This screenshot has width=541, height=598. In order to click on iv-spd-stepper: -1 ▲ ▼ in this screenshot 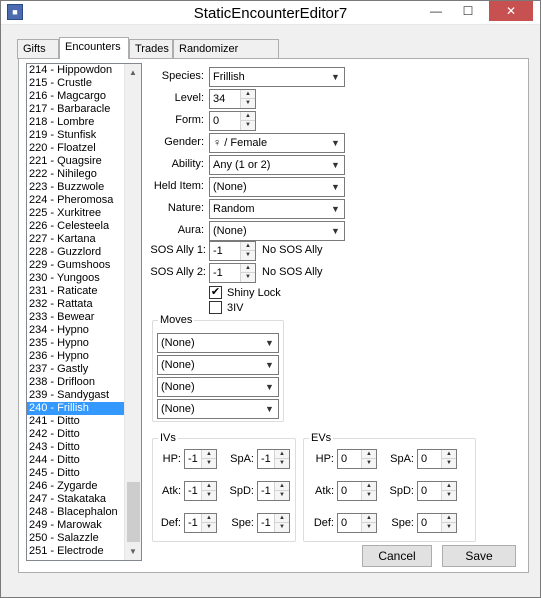, I will do `click(273, 491)`.